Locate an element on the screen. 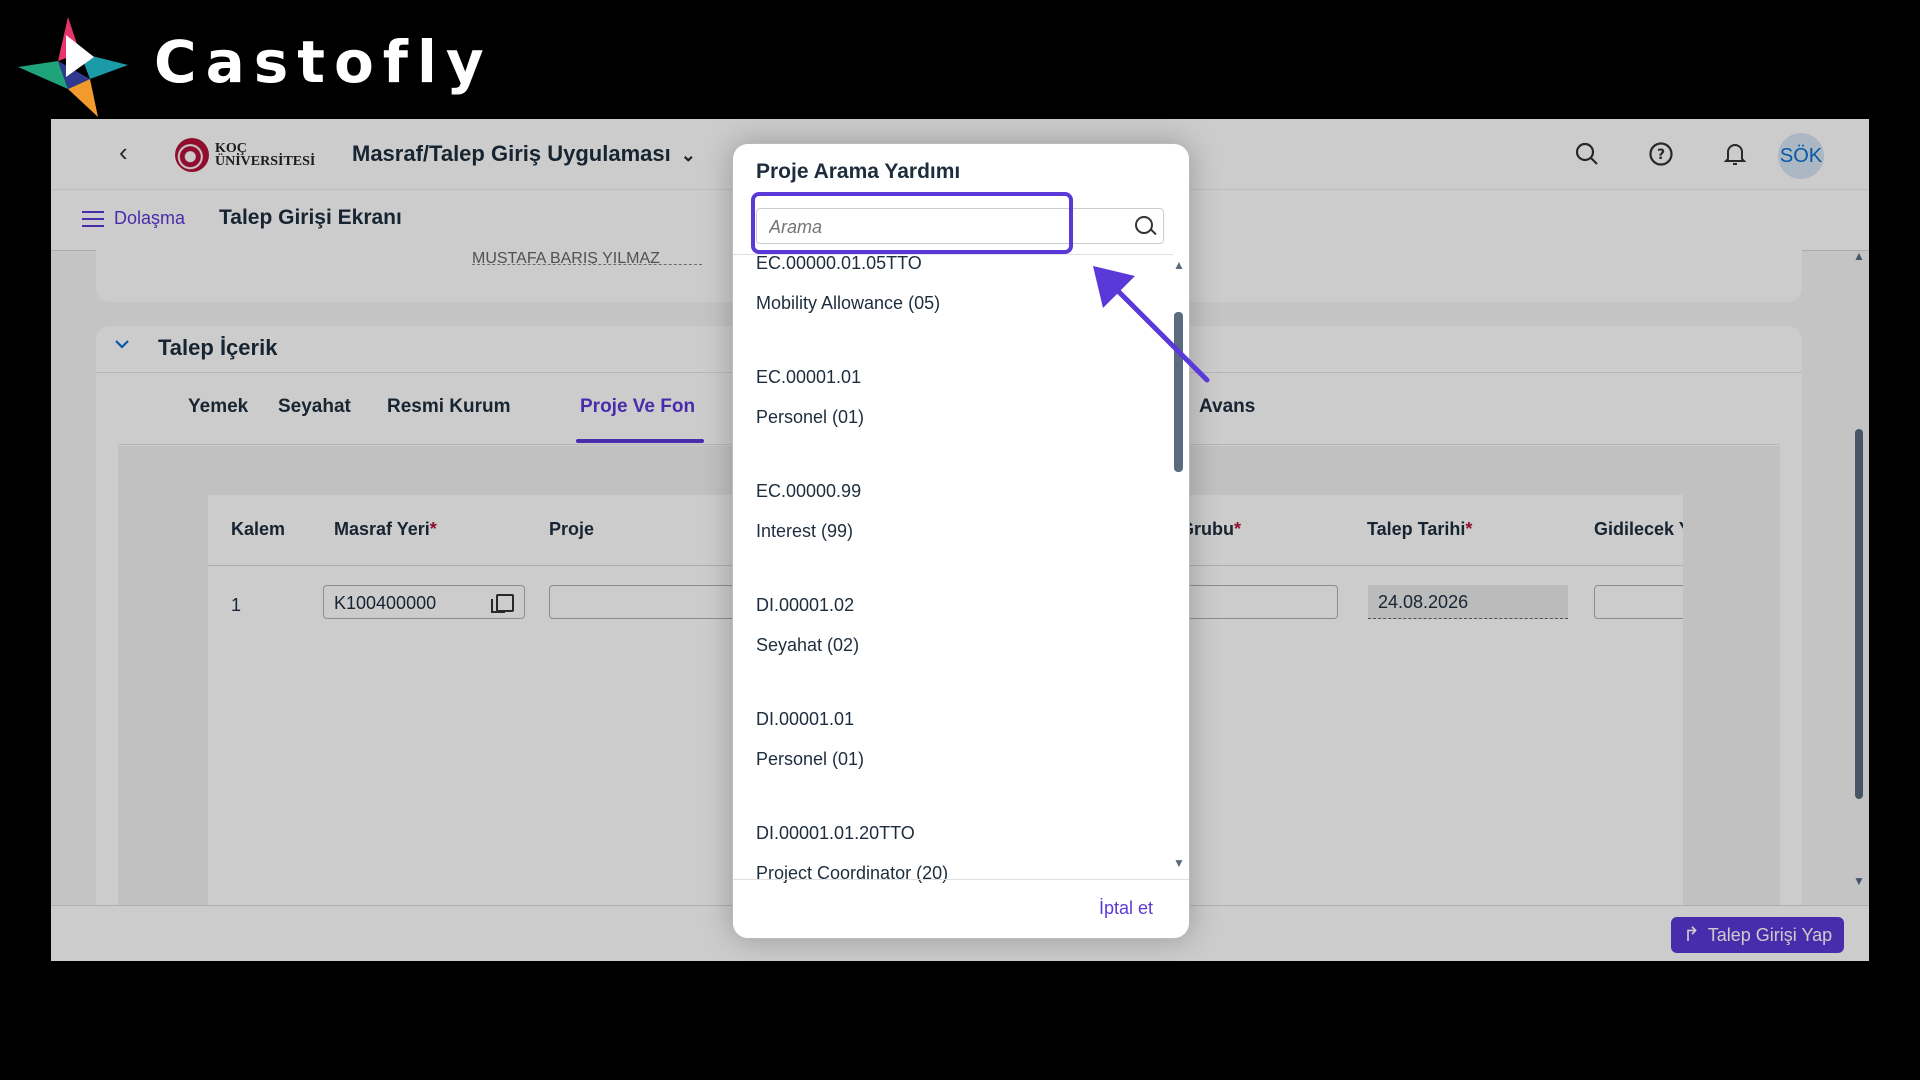 Image resolution: width=1920 pixels, height=1080 pixels. search-icon is located at coordinates (1144, 225).